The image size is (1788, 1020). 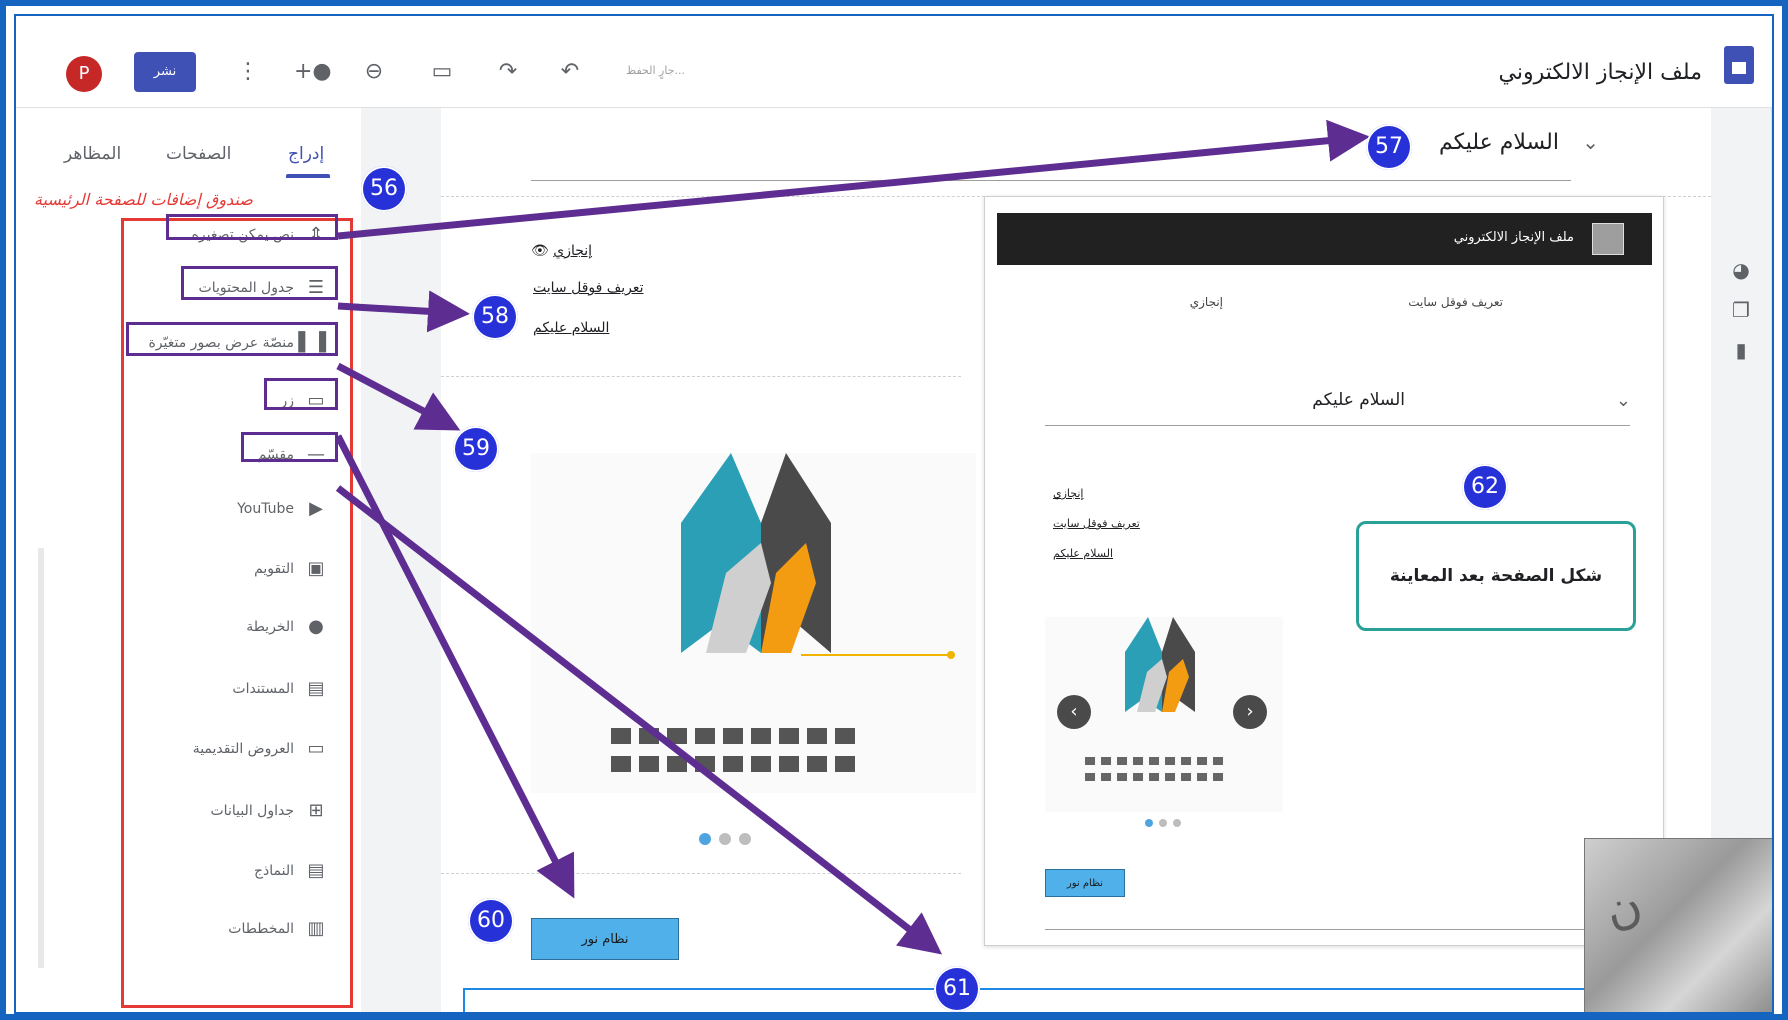 I want to click on carousel-next-icon: ›, so click(x=1250, y=712).